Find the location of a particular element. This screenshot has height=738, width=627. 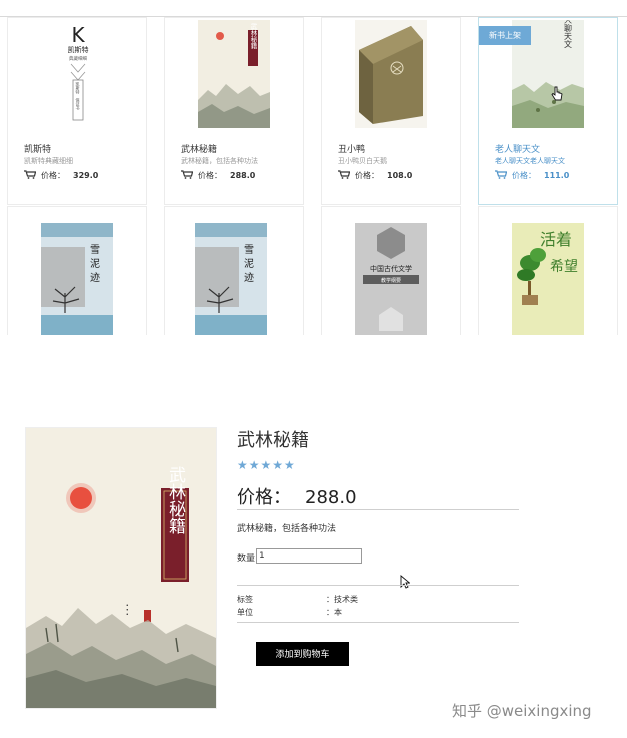

rating-stars: ★★★★★ is located at coordinates (266, 465).